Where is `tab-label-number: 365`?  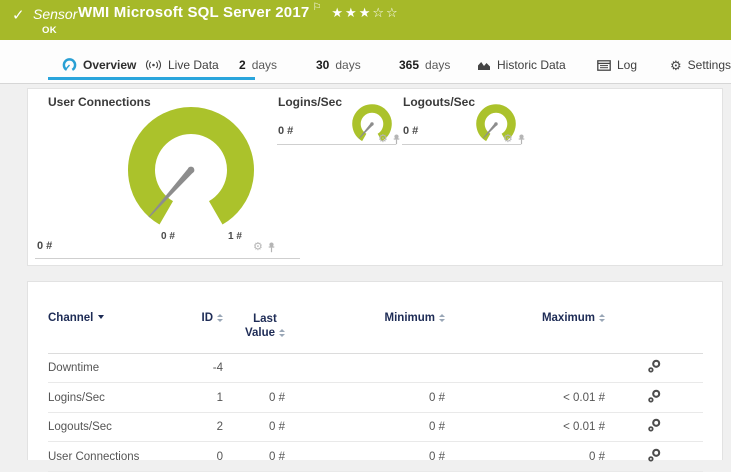 tab-label-number: 365 is located at coordinates (409, 65).